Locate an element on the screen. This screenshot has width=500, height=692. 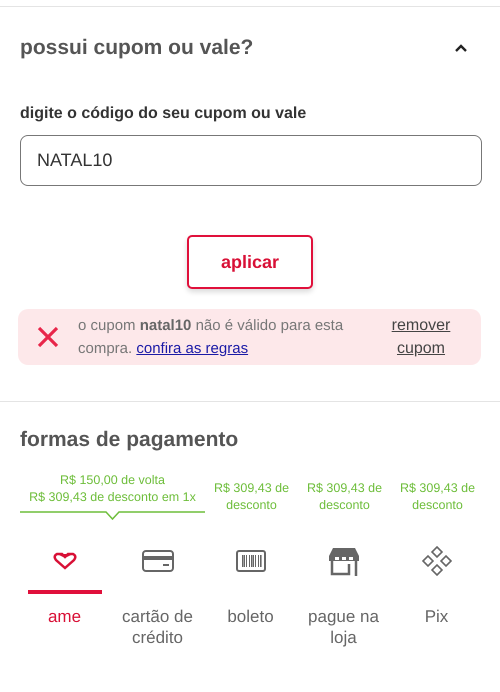
coupon-input: NATAL10 is located at coordinates (251, 160).